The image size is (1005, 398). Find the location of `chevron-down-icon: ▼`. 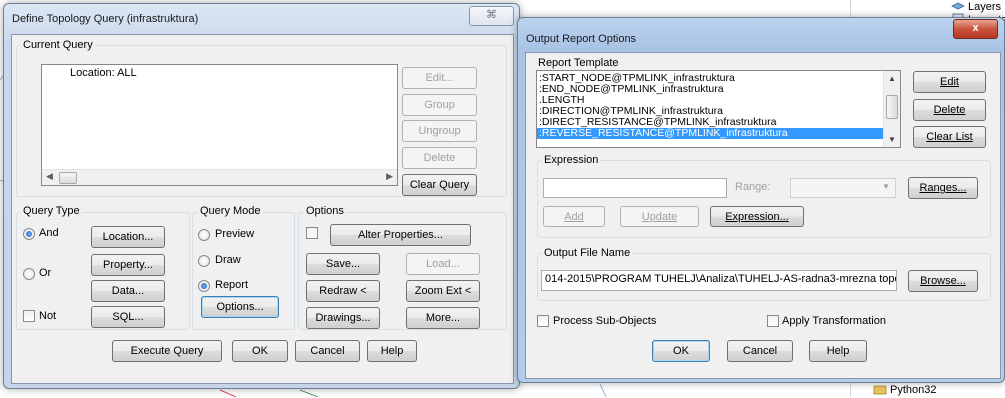

chevron-down-icon: ▼ is located at coordinates (886, 186).